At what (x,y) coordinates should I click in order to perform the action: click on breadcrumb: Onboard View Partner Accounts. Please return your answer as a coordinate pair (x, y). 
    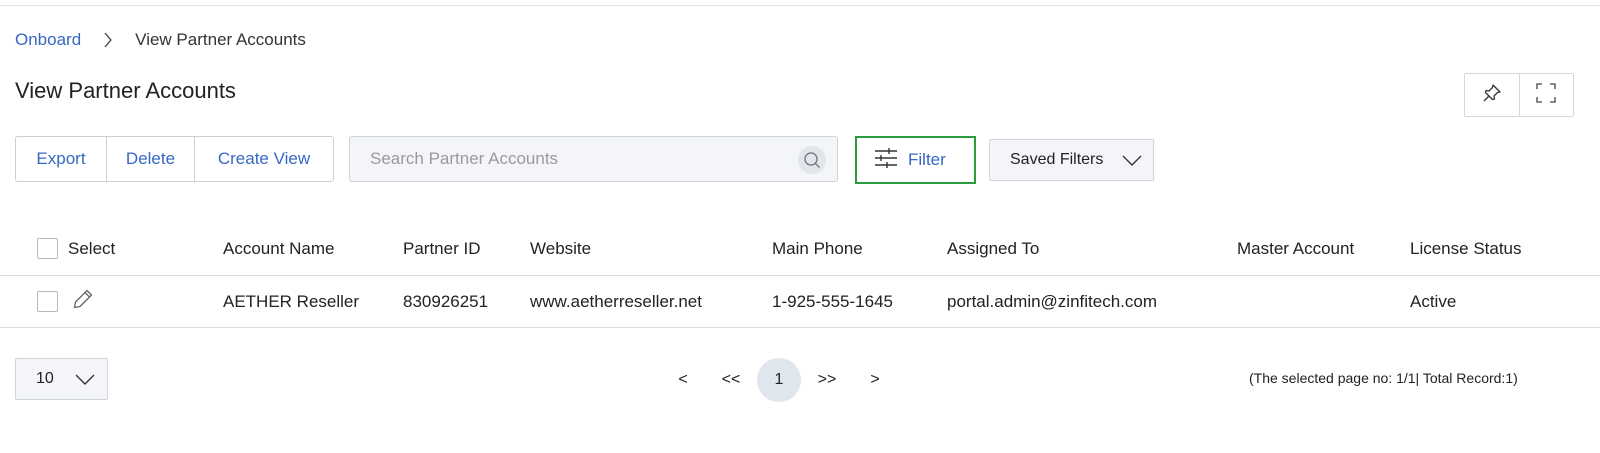
    Looking at the image, I should click on (160, 40).